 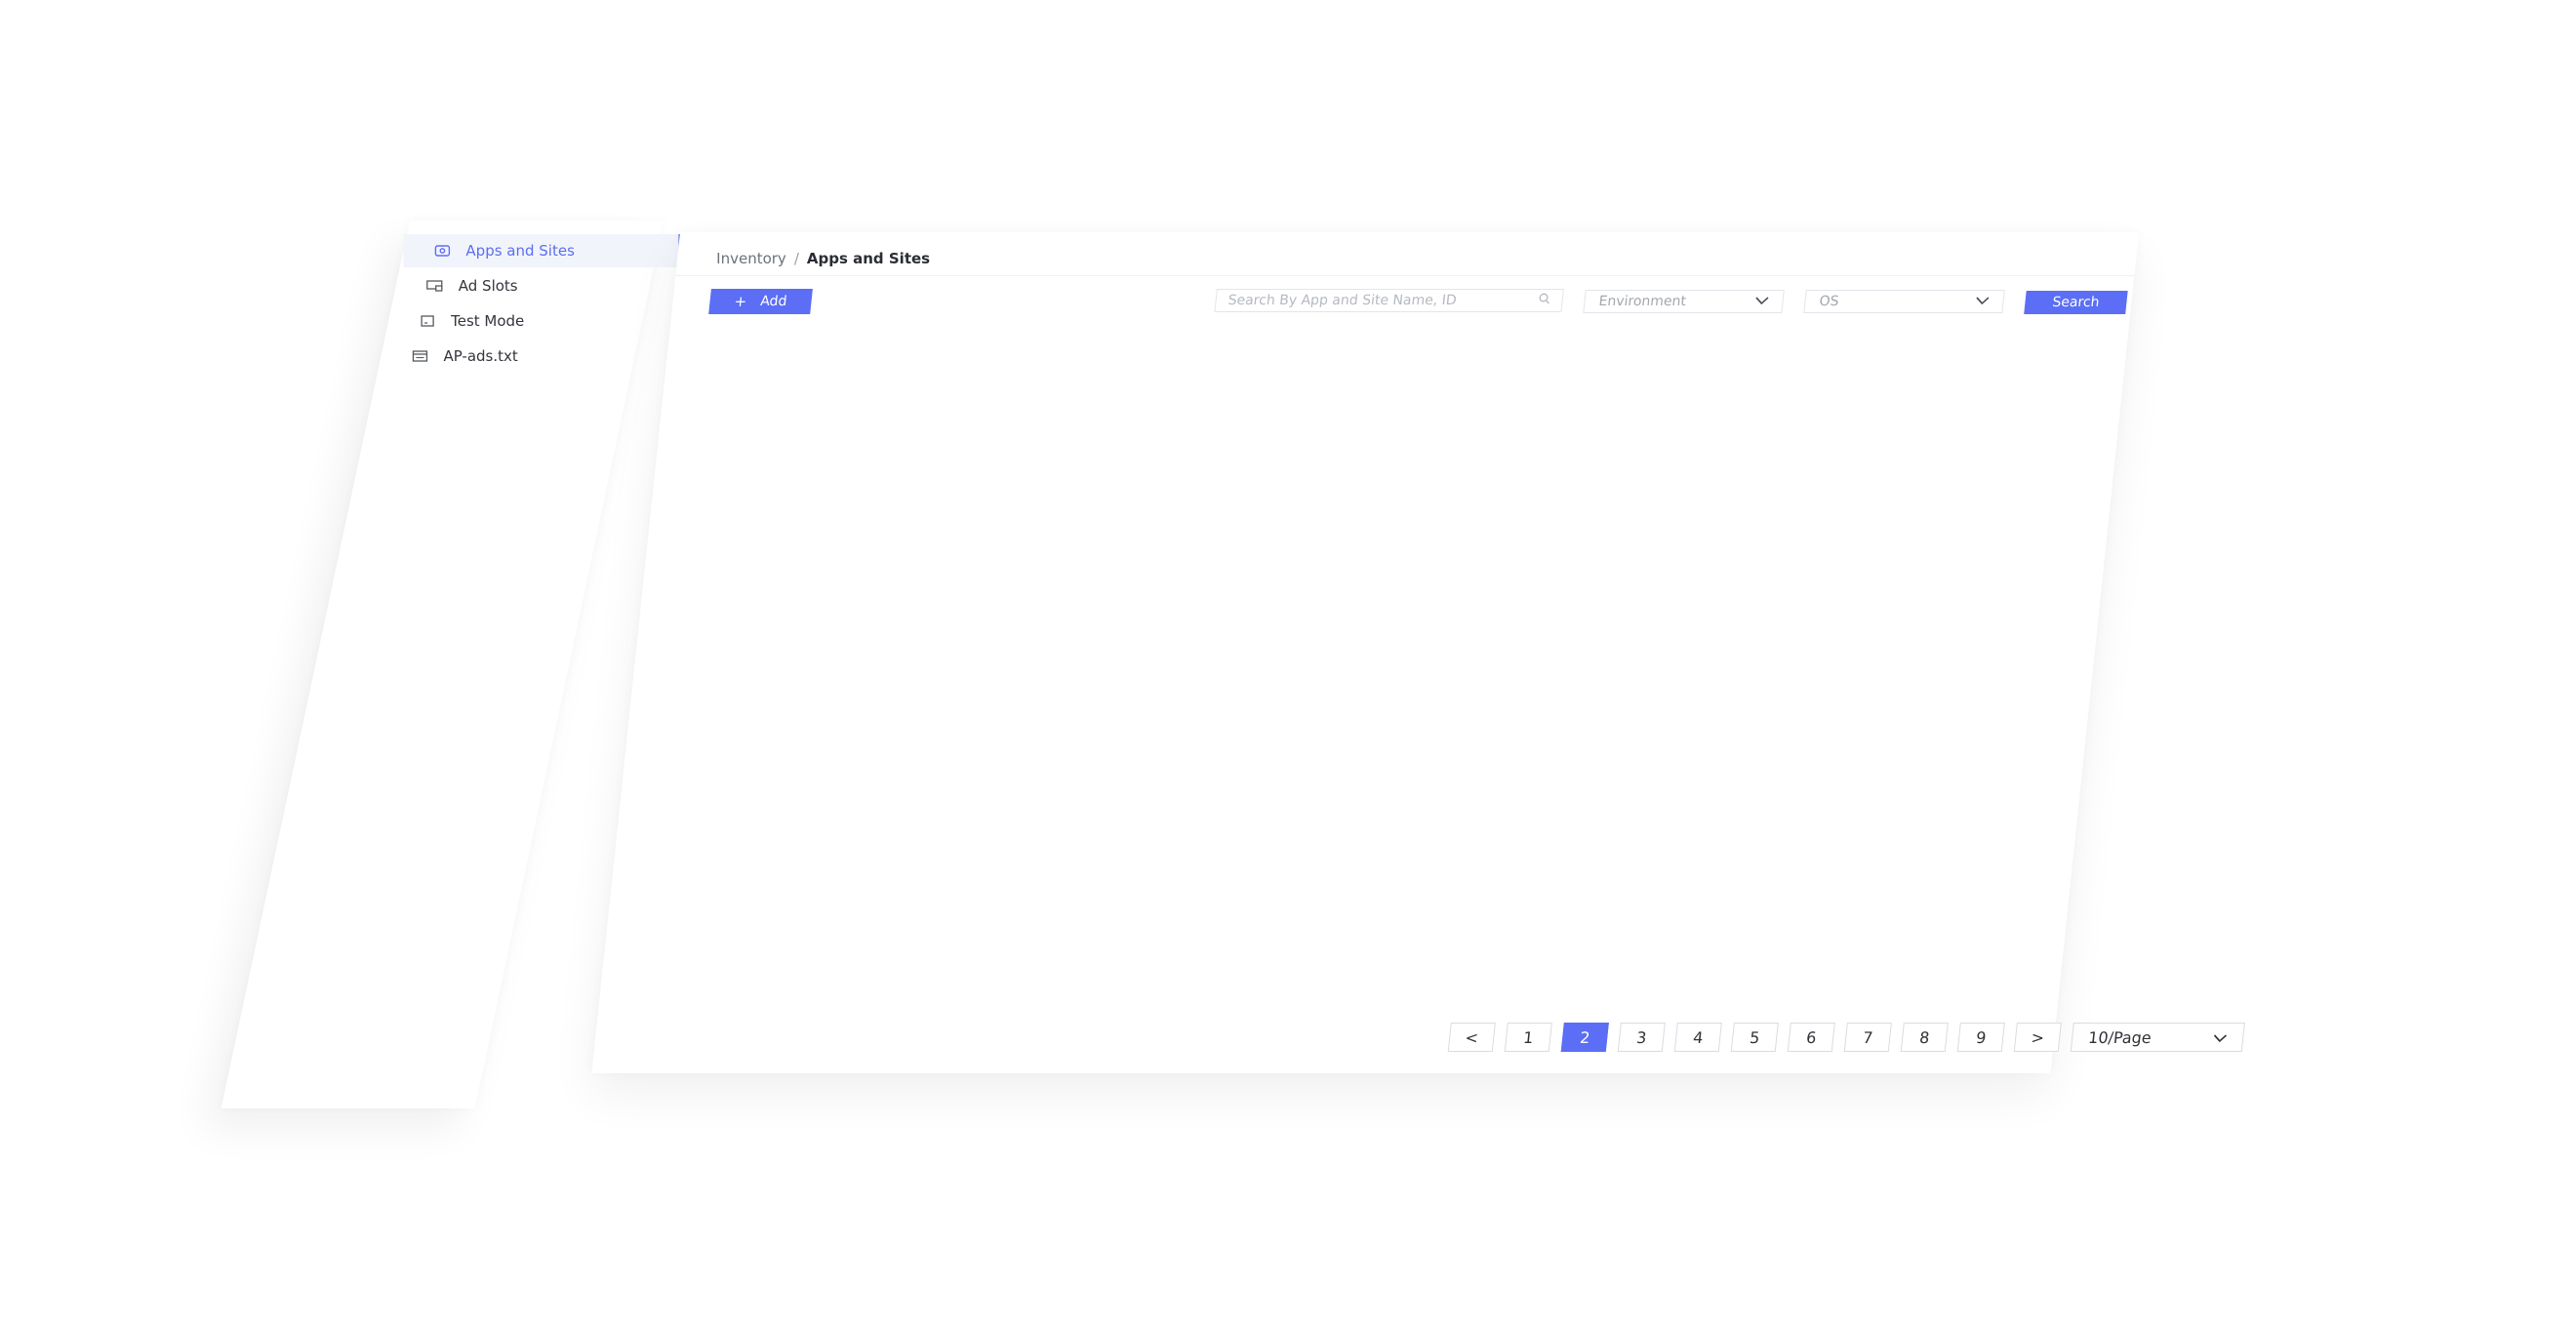 I want to click on breadcrumb-current: Apps and Sites, so click(x=868, y=258).